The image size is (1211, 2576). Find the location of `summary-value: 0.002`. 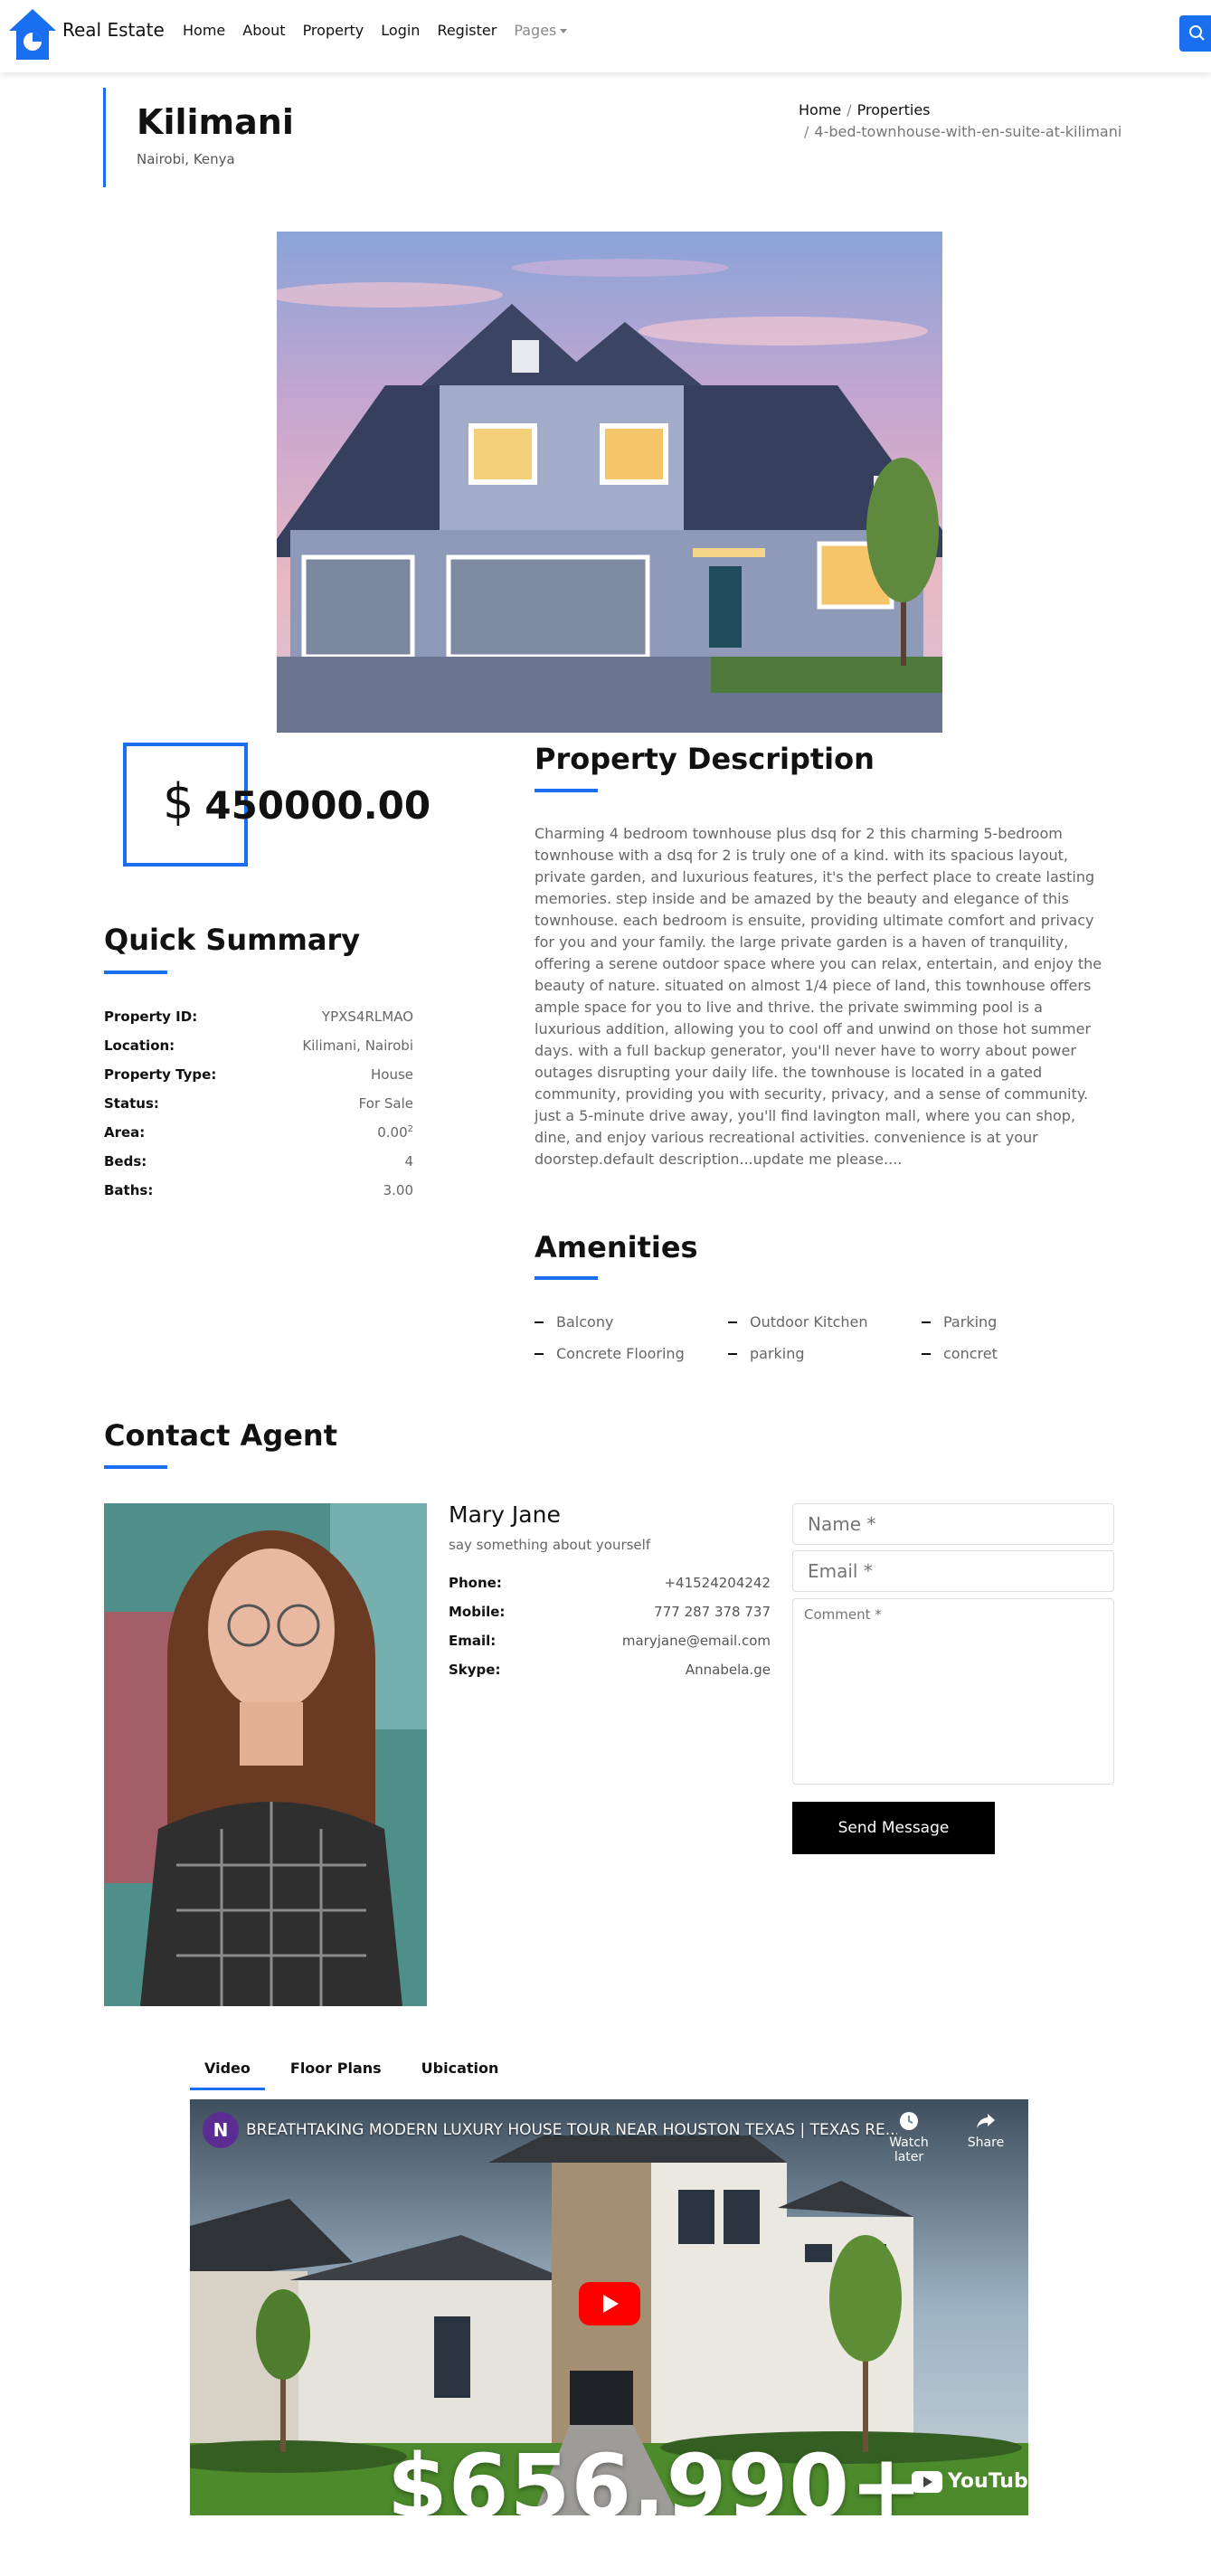

summary-value: 0.002 is located at coordinates (395, 1138).